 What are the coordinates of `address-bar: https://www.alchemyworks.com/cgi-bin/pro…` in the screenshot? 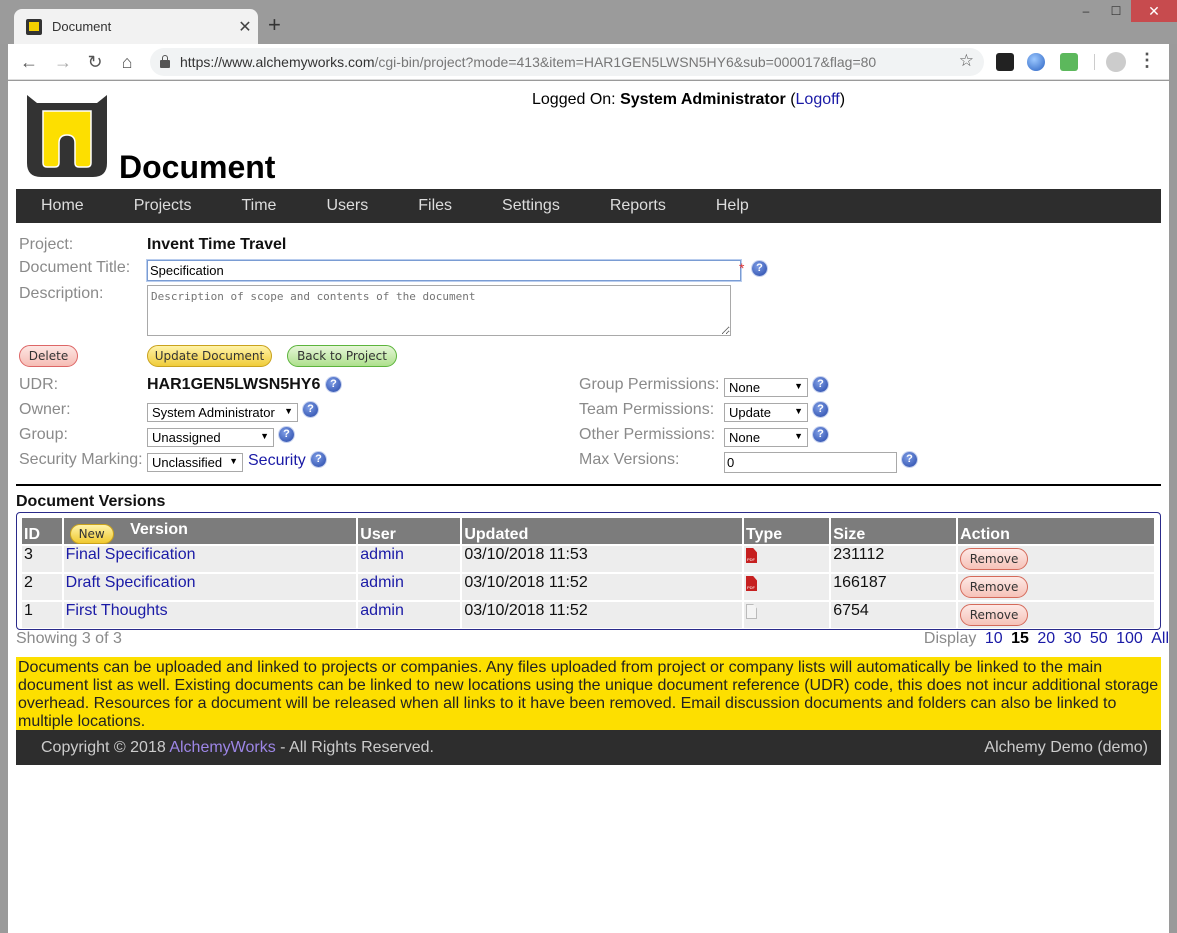 It's located at (567, 62).